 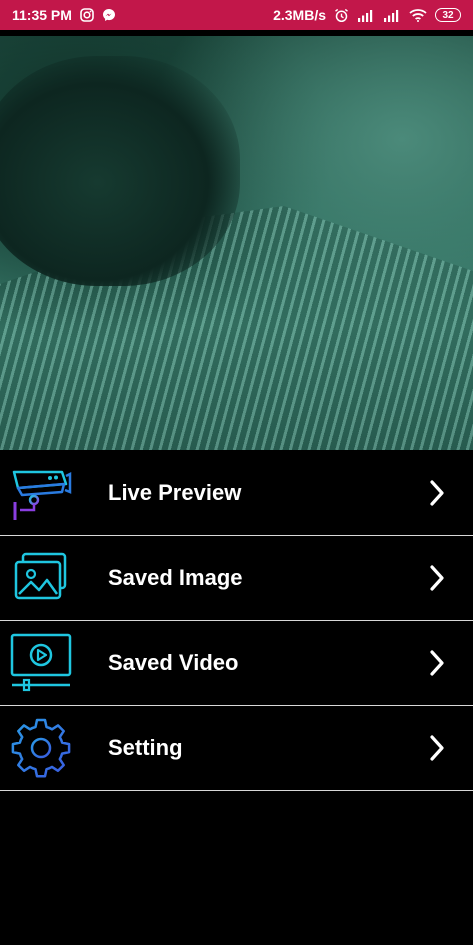 What do you see at coordinates (41, 663) in the screenshot?
I see `video-player-icon` at bounding box center [41, 663].